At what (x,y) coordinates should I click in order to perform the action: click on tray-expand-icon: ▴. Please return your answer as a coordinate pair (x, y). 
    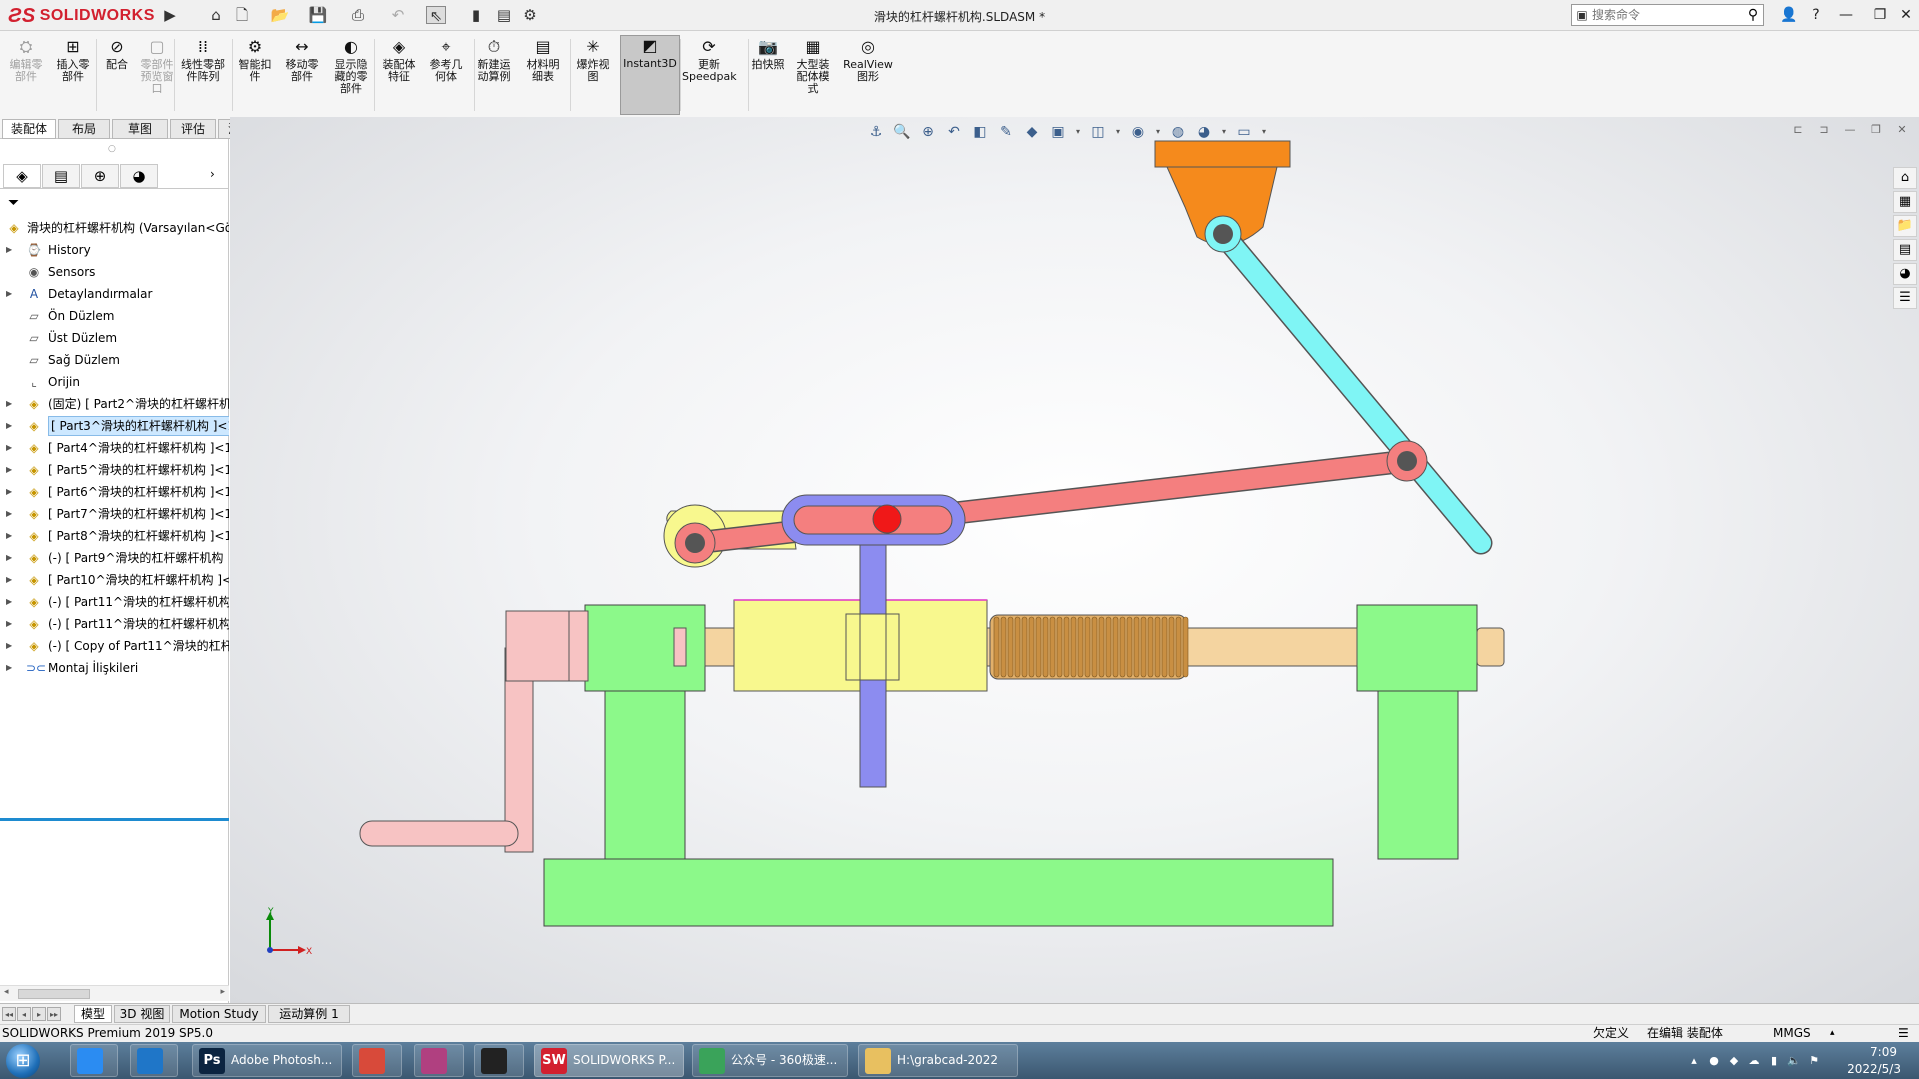
    Looking at the image, I should click on (1694, 1061).